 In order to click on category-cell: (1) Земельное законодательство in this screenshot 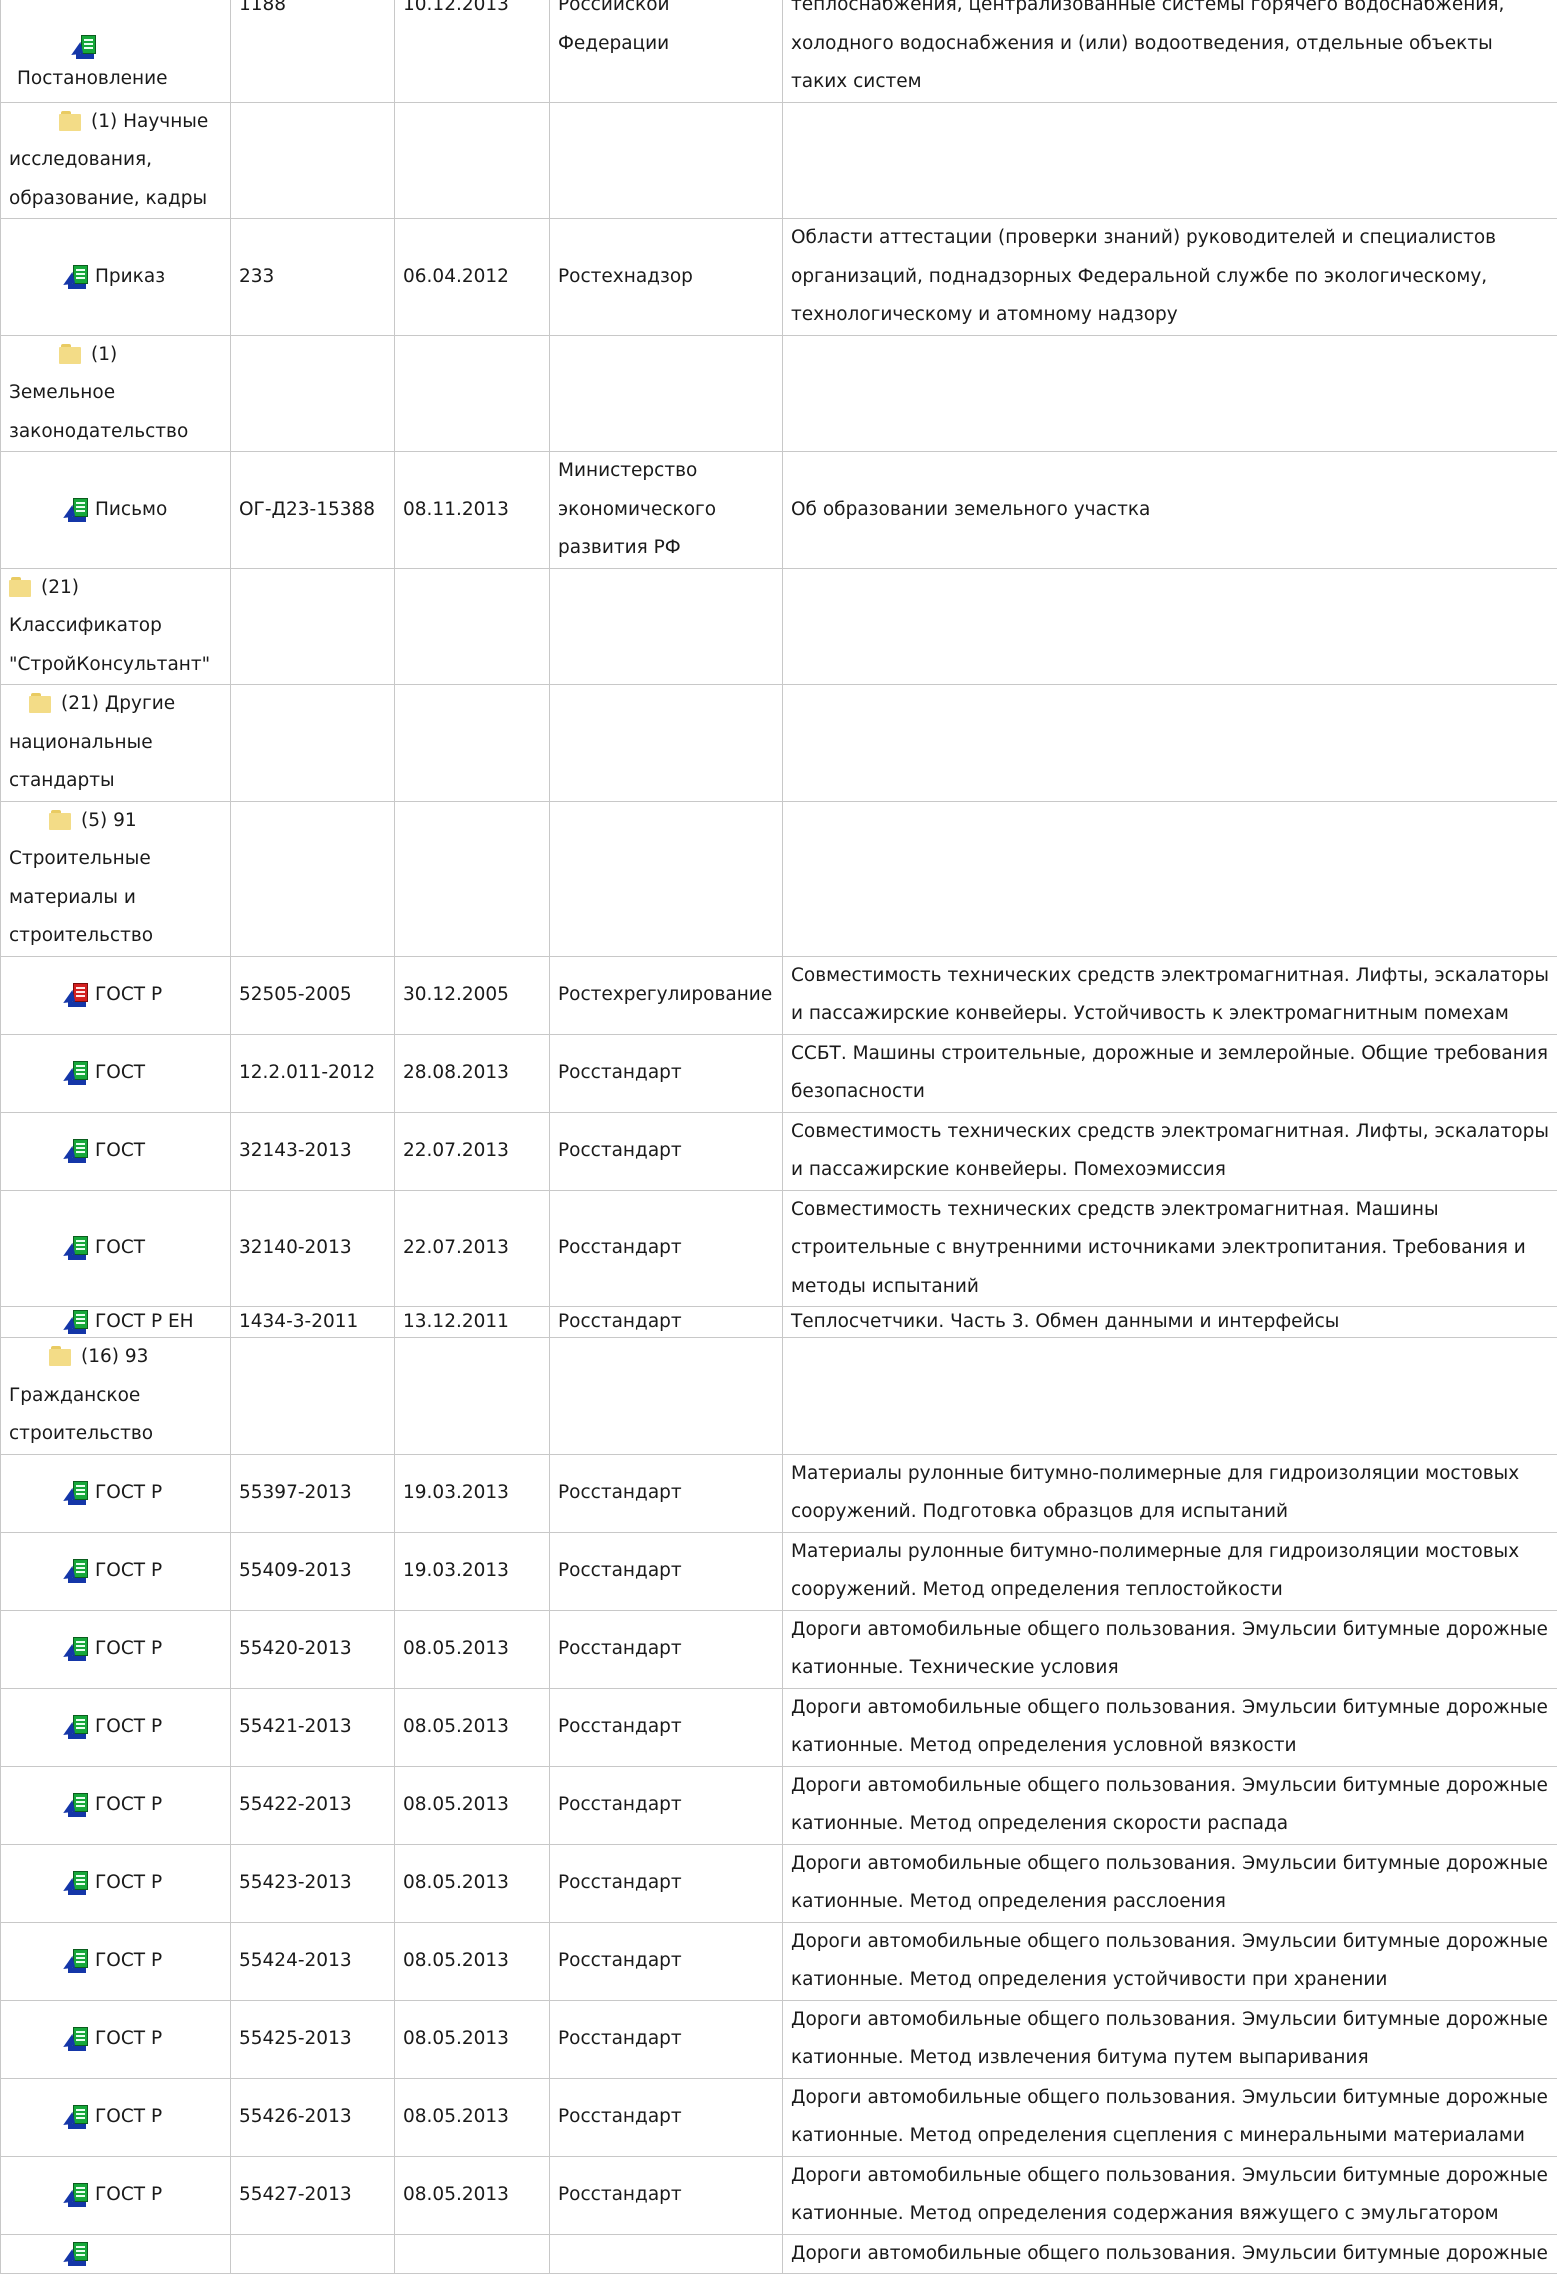, I will do `click(116, 393)`.